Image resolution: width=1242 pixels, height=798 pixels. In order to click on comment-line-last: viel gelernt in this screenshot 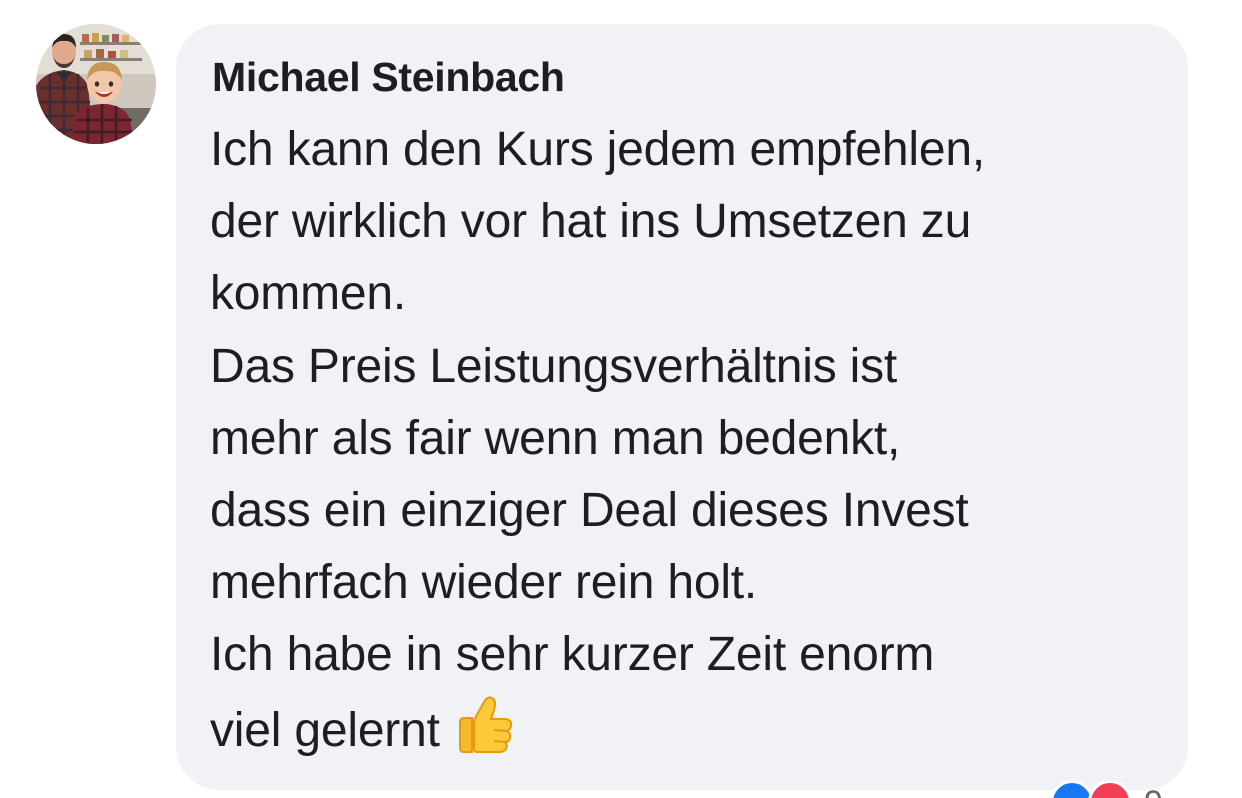, I will do `click(690, 734)`.